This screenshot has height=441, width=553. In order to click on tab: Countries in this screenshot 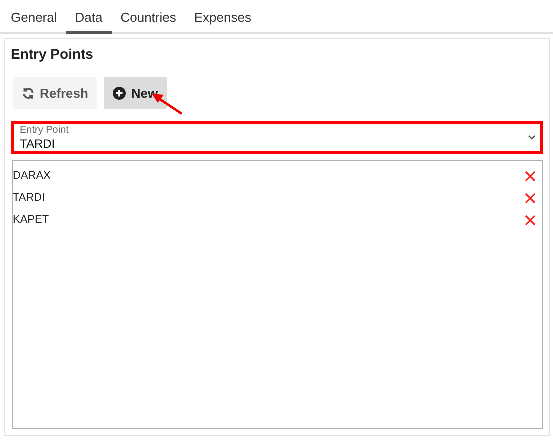, I will do `click(149, 17)`.